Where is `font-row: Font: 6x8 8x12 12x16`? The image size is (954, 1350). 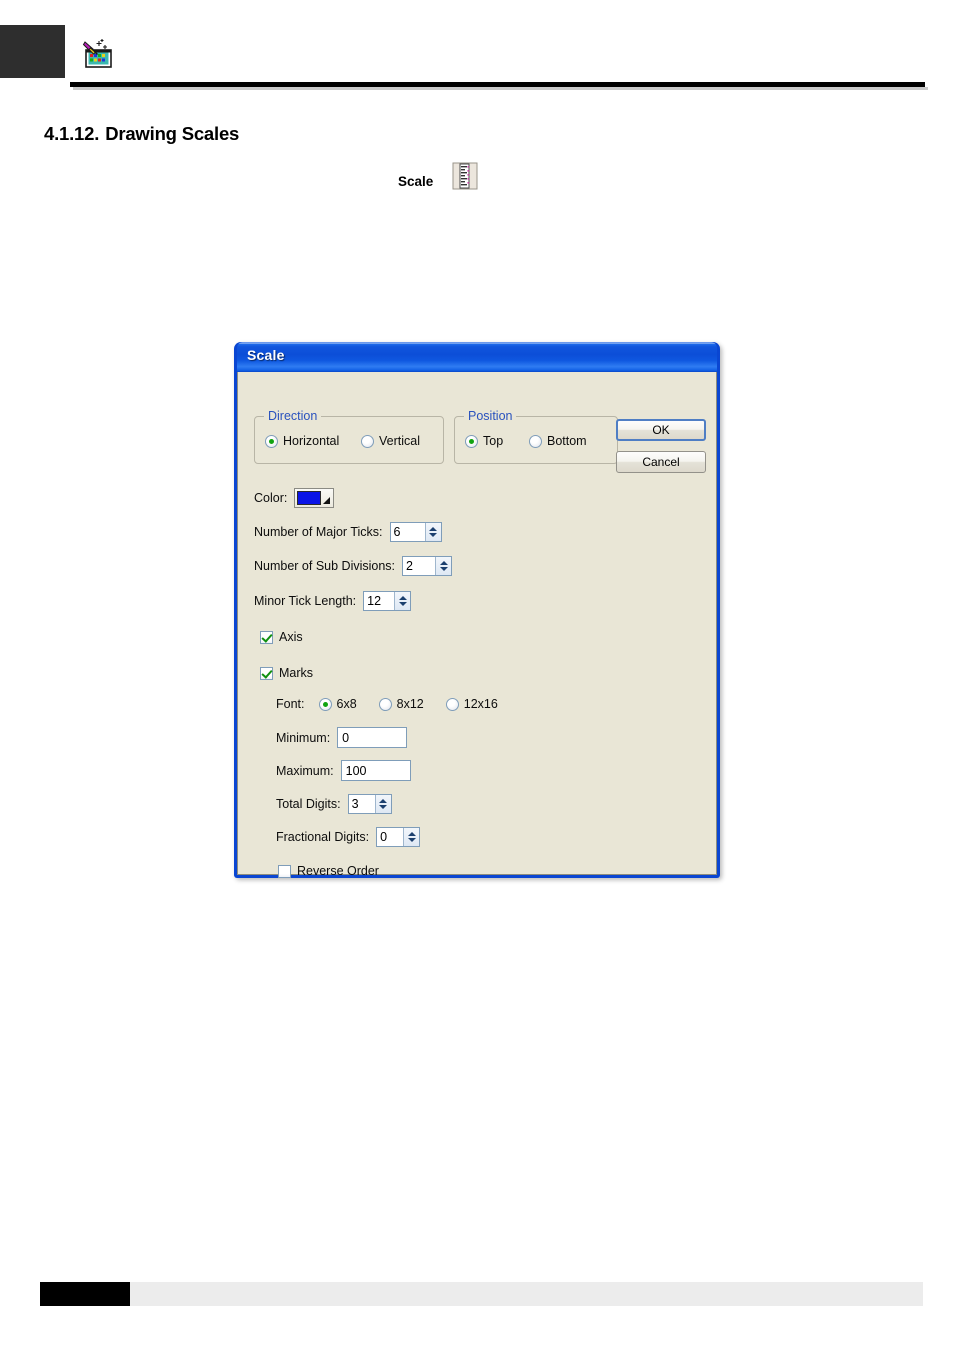 font-row: Font: 6x8 8x12 12x16 is located at coordinates (387, 704).